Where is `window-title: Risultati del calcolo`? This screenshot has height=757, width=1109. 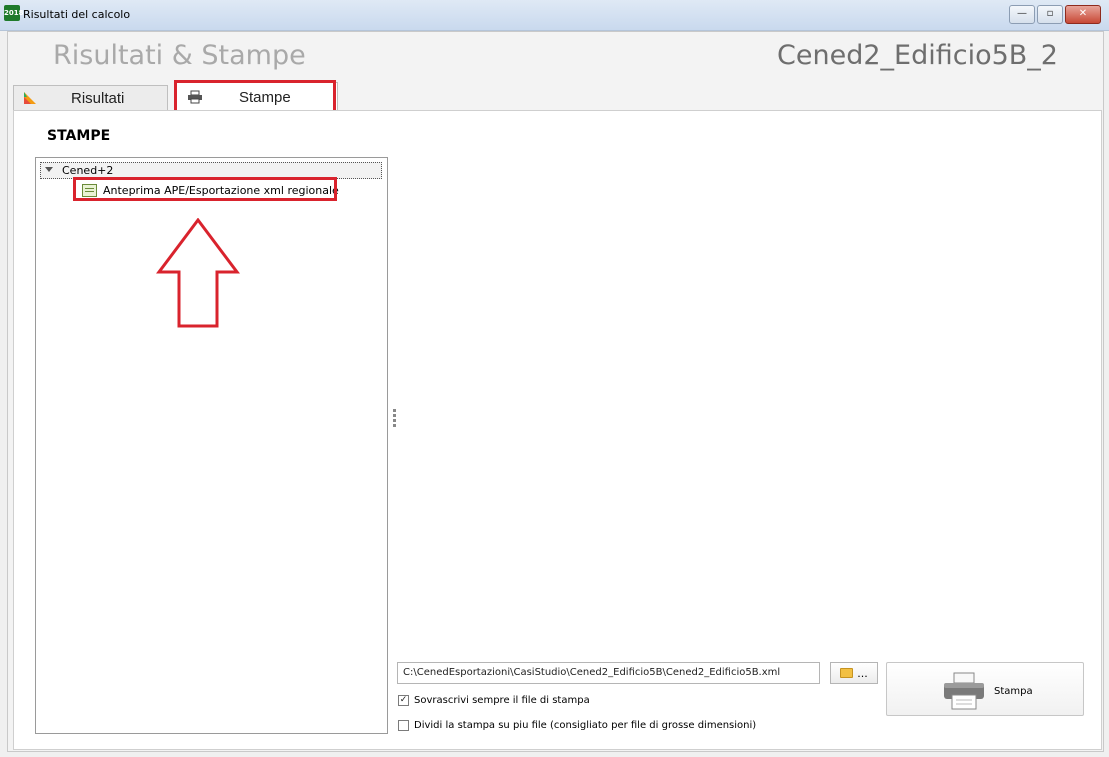 window-title: Risultati del calcolo is located at coordinates (77, 14).